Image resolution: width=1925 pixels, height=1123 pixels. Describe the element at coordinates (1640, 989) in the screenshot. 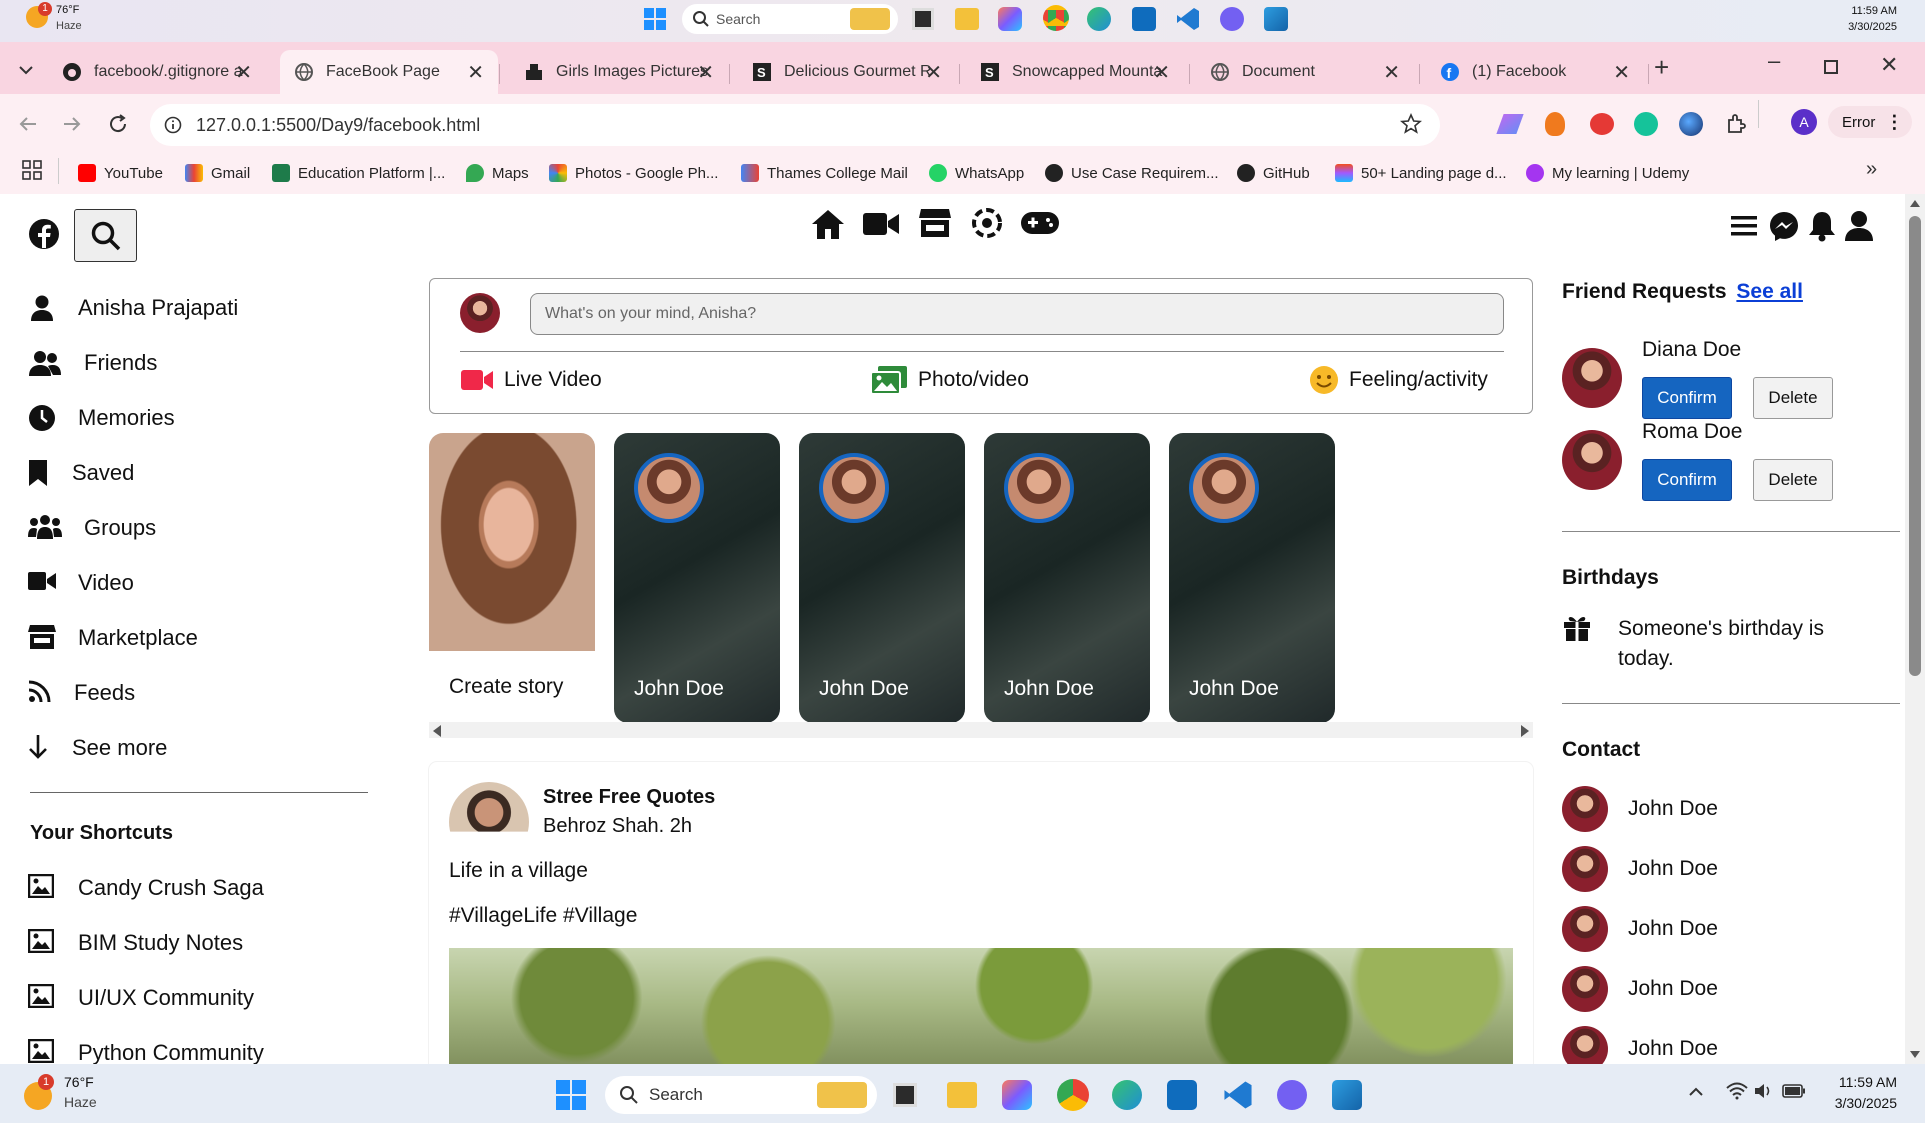

I see `contact-item: John Doe` at that location.